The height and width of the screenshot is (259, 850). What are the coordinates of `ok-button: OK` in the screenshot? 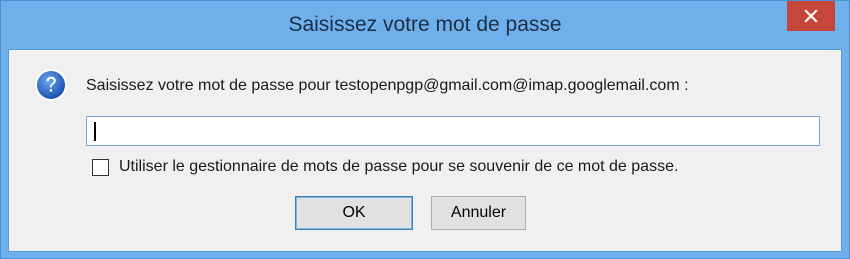 It's located at (354, 213).